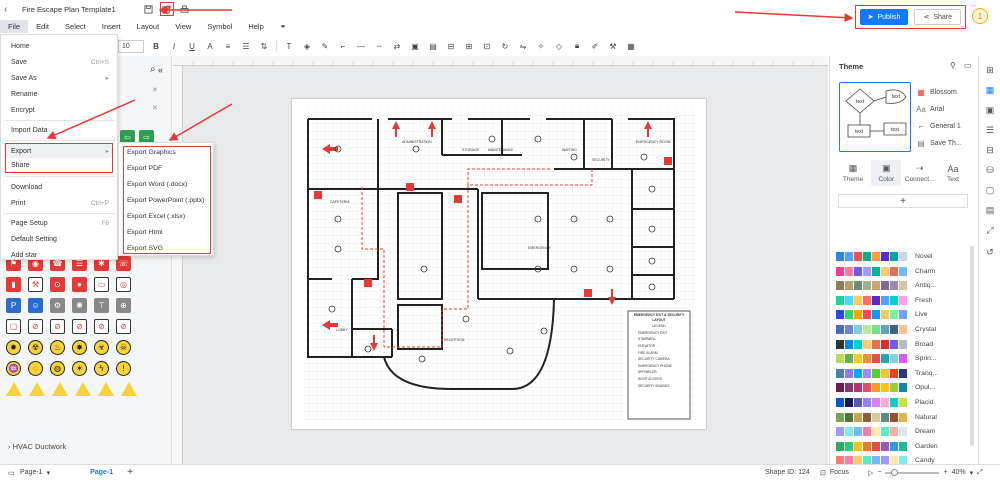 Image resolution: width=1000 pixels, height=480 pixels. What do you see at coordinates (990, 150) in the screenshot?
I see `data-icon: ⊟` at bounding box center [990, 150].